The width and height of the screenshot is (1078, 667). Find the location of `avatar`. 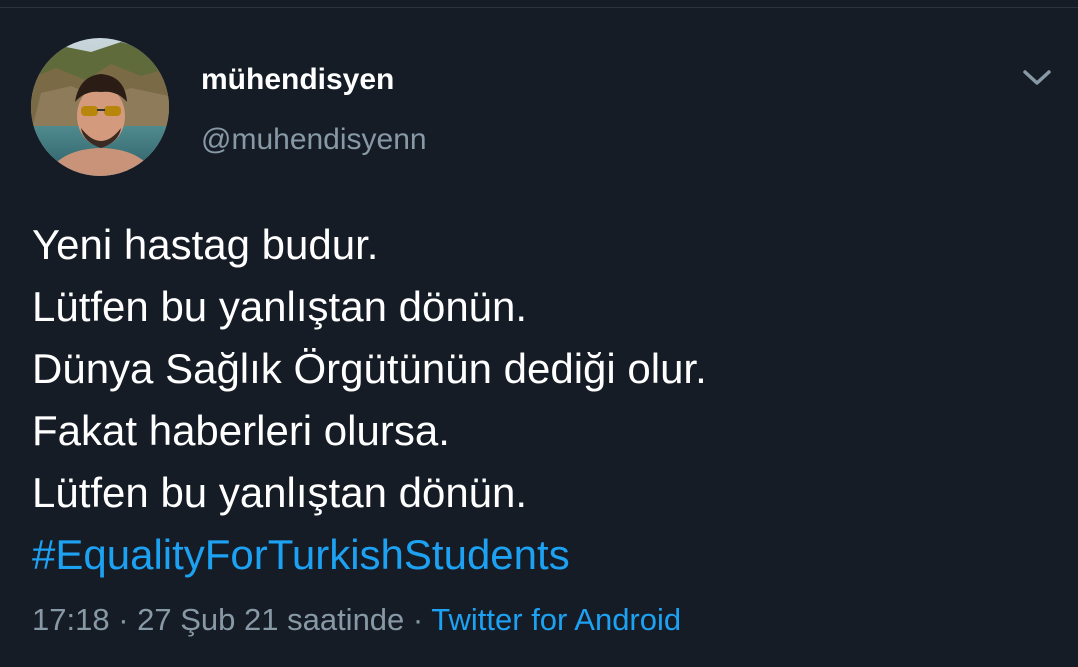

avatar is located at coordinates (100, 107).